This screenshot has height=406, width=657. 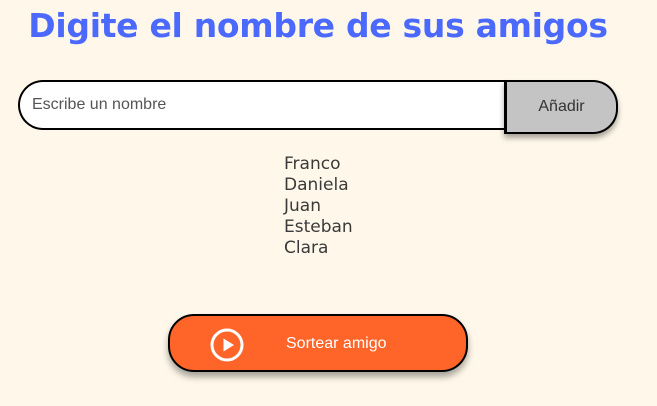 I want to click on friends-list: Franco Daniela Juan Esteban Clara, so click(x=318, y=206).